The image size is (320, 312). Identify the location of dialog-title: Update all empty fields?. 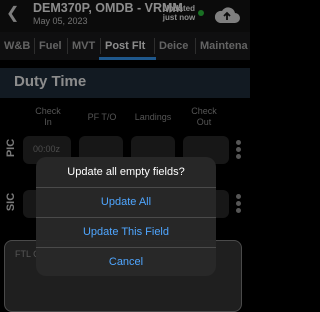
(126, 172).